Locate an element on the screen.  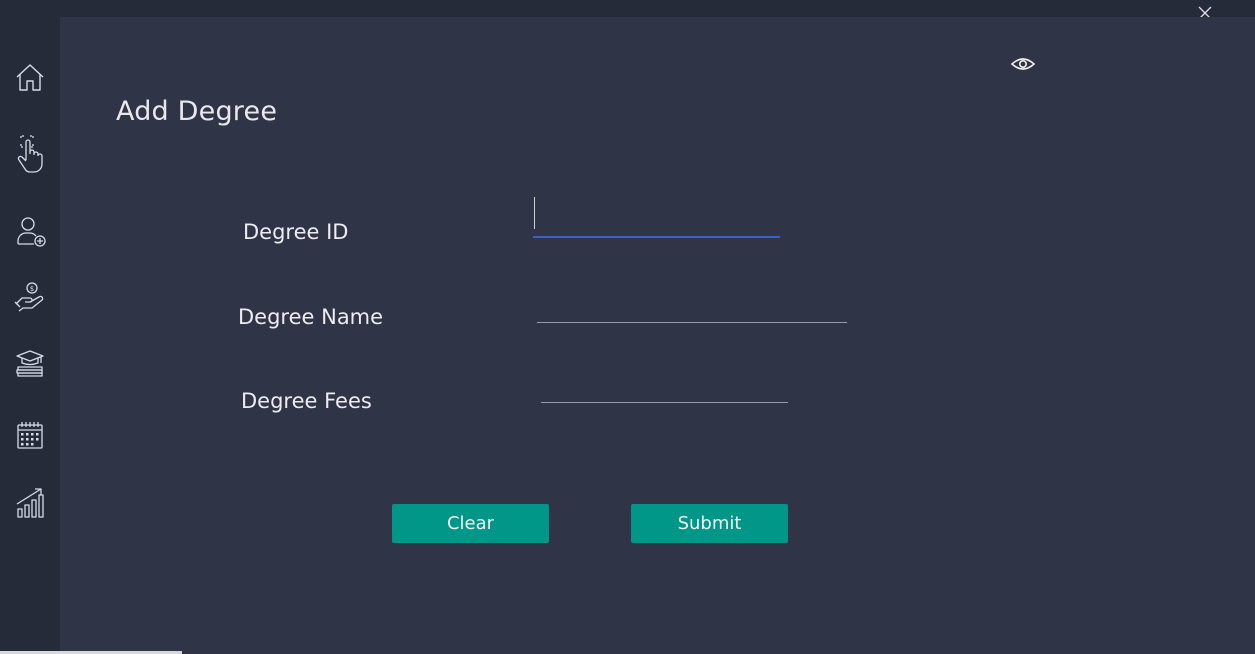
eye-icon is located at coordinates (1023, 64).